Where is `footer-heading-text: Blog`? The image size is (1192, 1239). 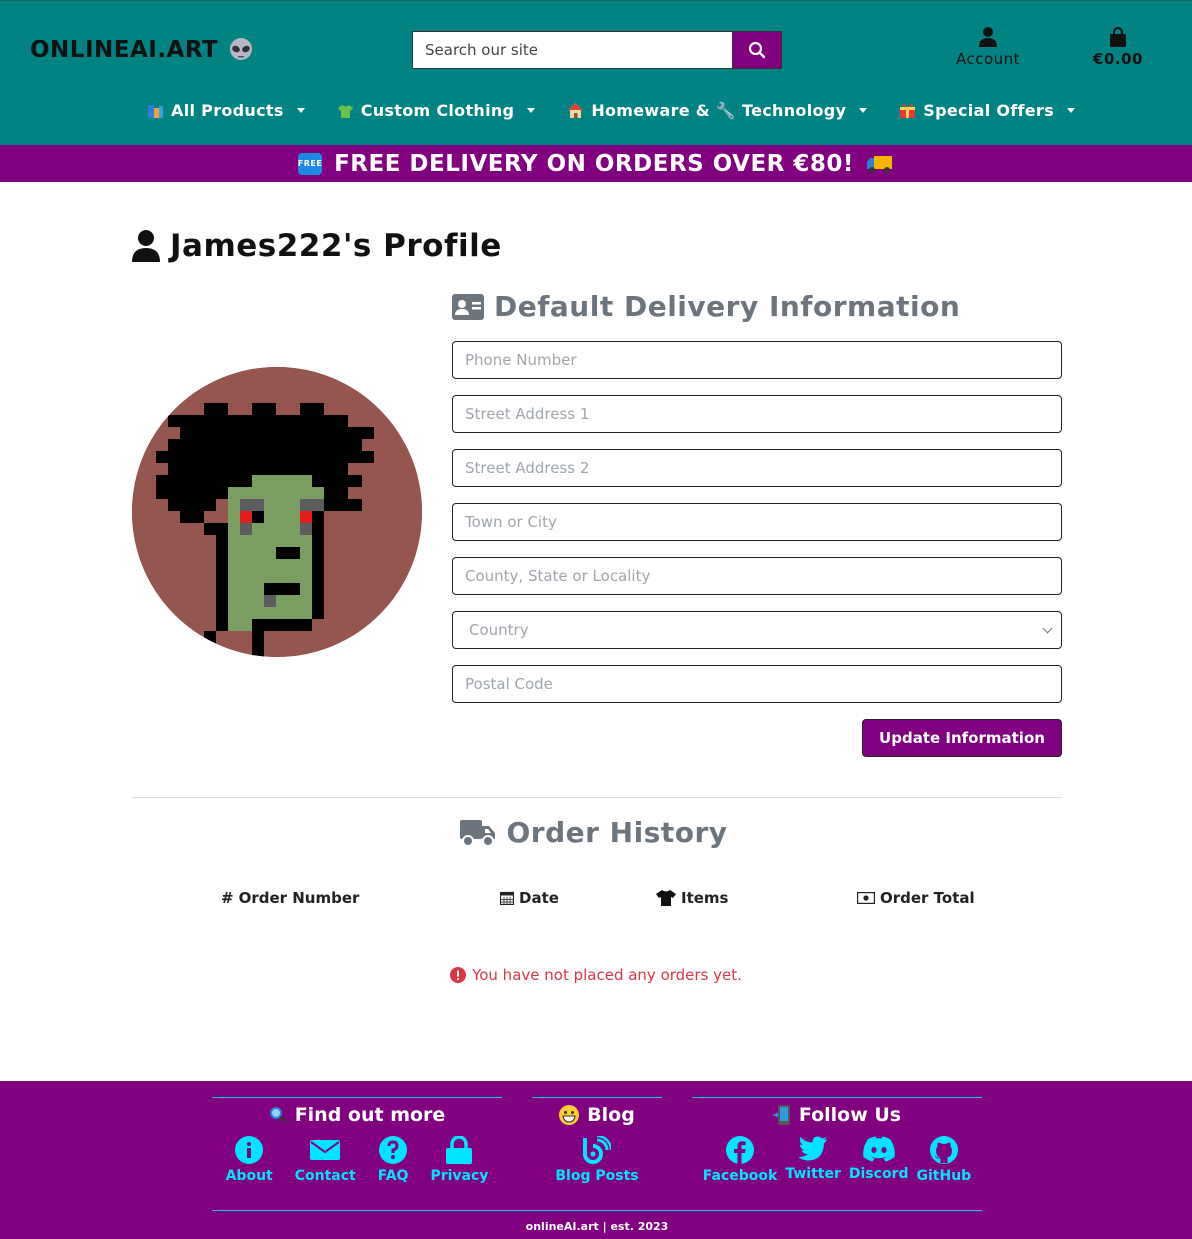 footer-heading-text: Blog is located at coordinates (611, 1115).